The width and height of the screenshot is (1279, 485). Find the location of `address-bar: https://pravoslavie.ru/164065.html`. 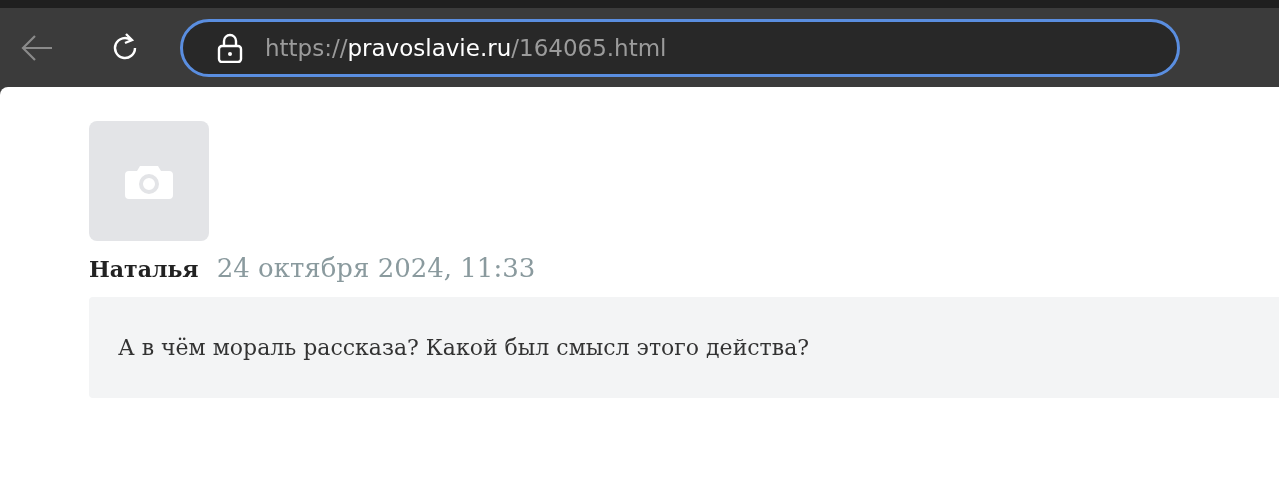

address-bar: https://pravoslavie.ru/164065.html is located at coordinates (680, 47).